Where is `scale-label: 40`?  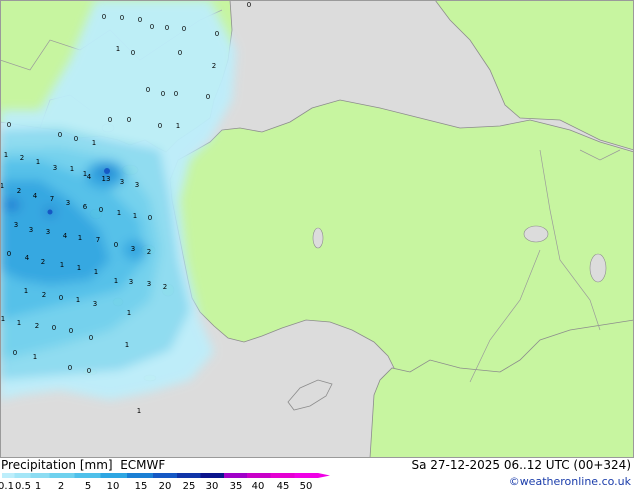 scale-label: 40 is located at coordinates (258, 485).